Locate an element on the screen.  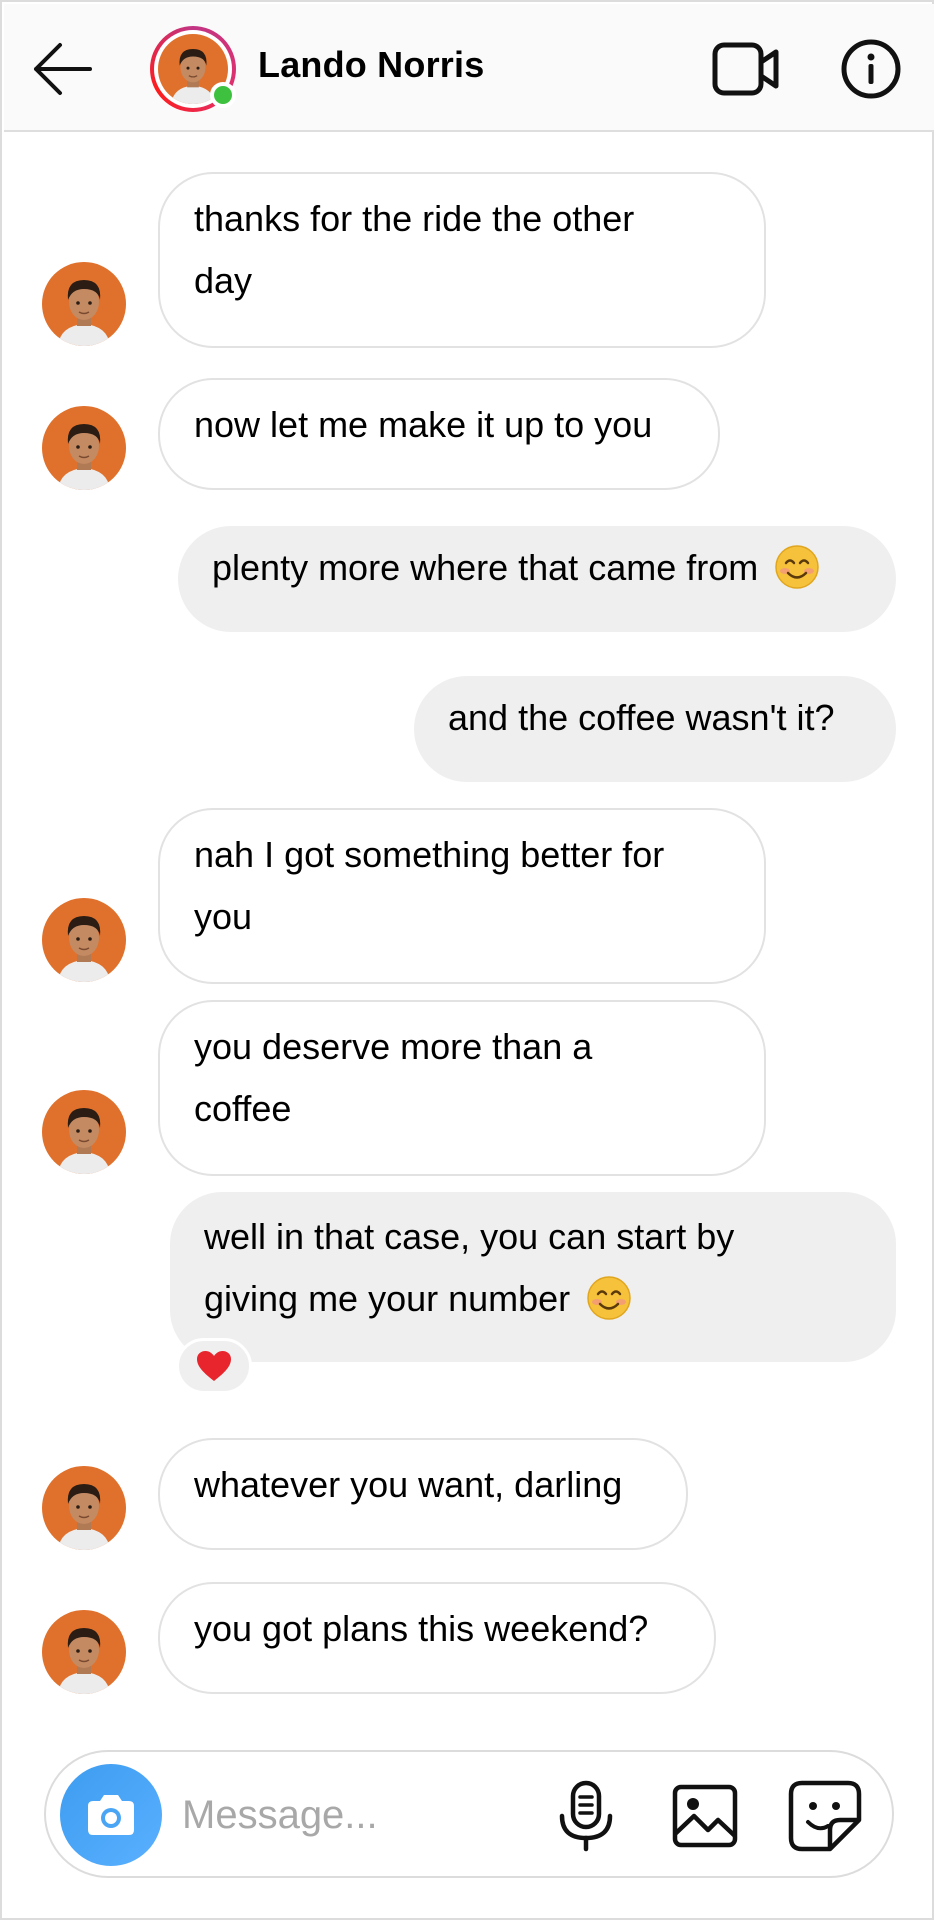
message-text-line: whatever you want, darling is located at coordinates (408, 1484).